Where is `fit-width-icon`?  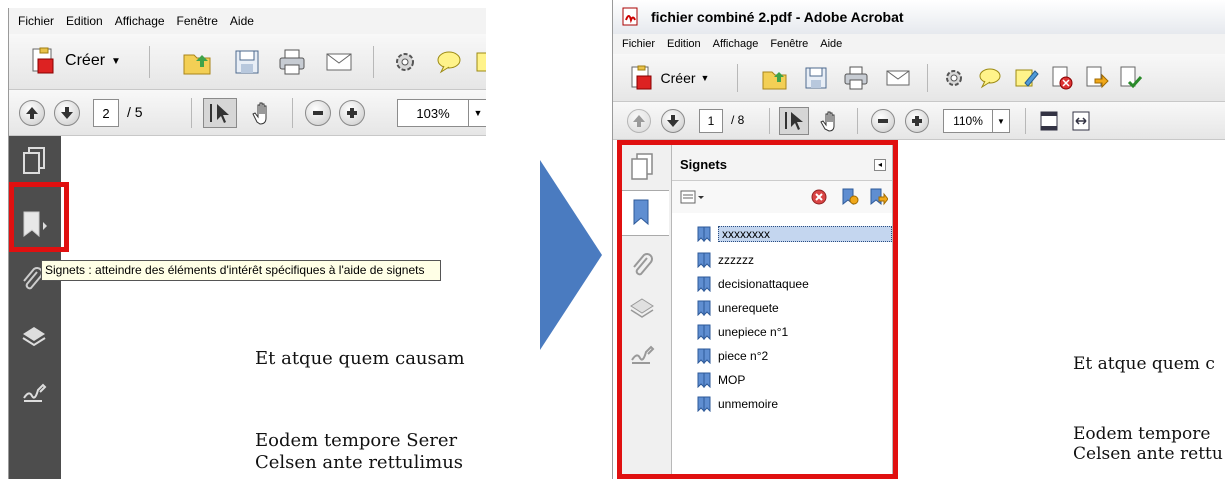 fit-width-icon is located at coordinates (1081, 121).